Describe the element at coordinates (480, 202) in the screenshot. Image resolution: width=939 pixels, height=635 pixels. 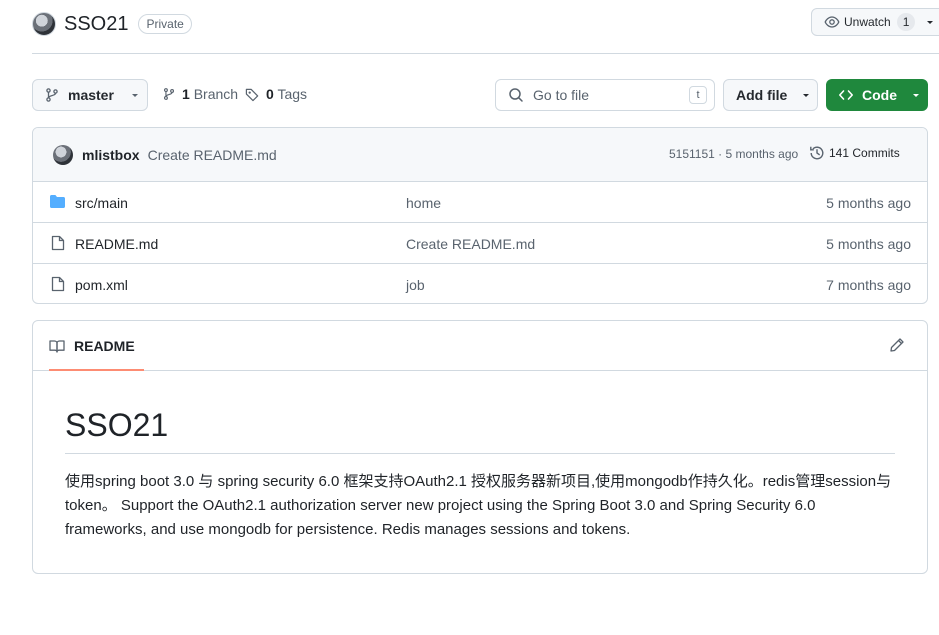
I see `table-row: src/main home 5 months ago` at that location.